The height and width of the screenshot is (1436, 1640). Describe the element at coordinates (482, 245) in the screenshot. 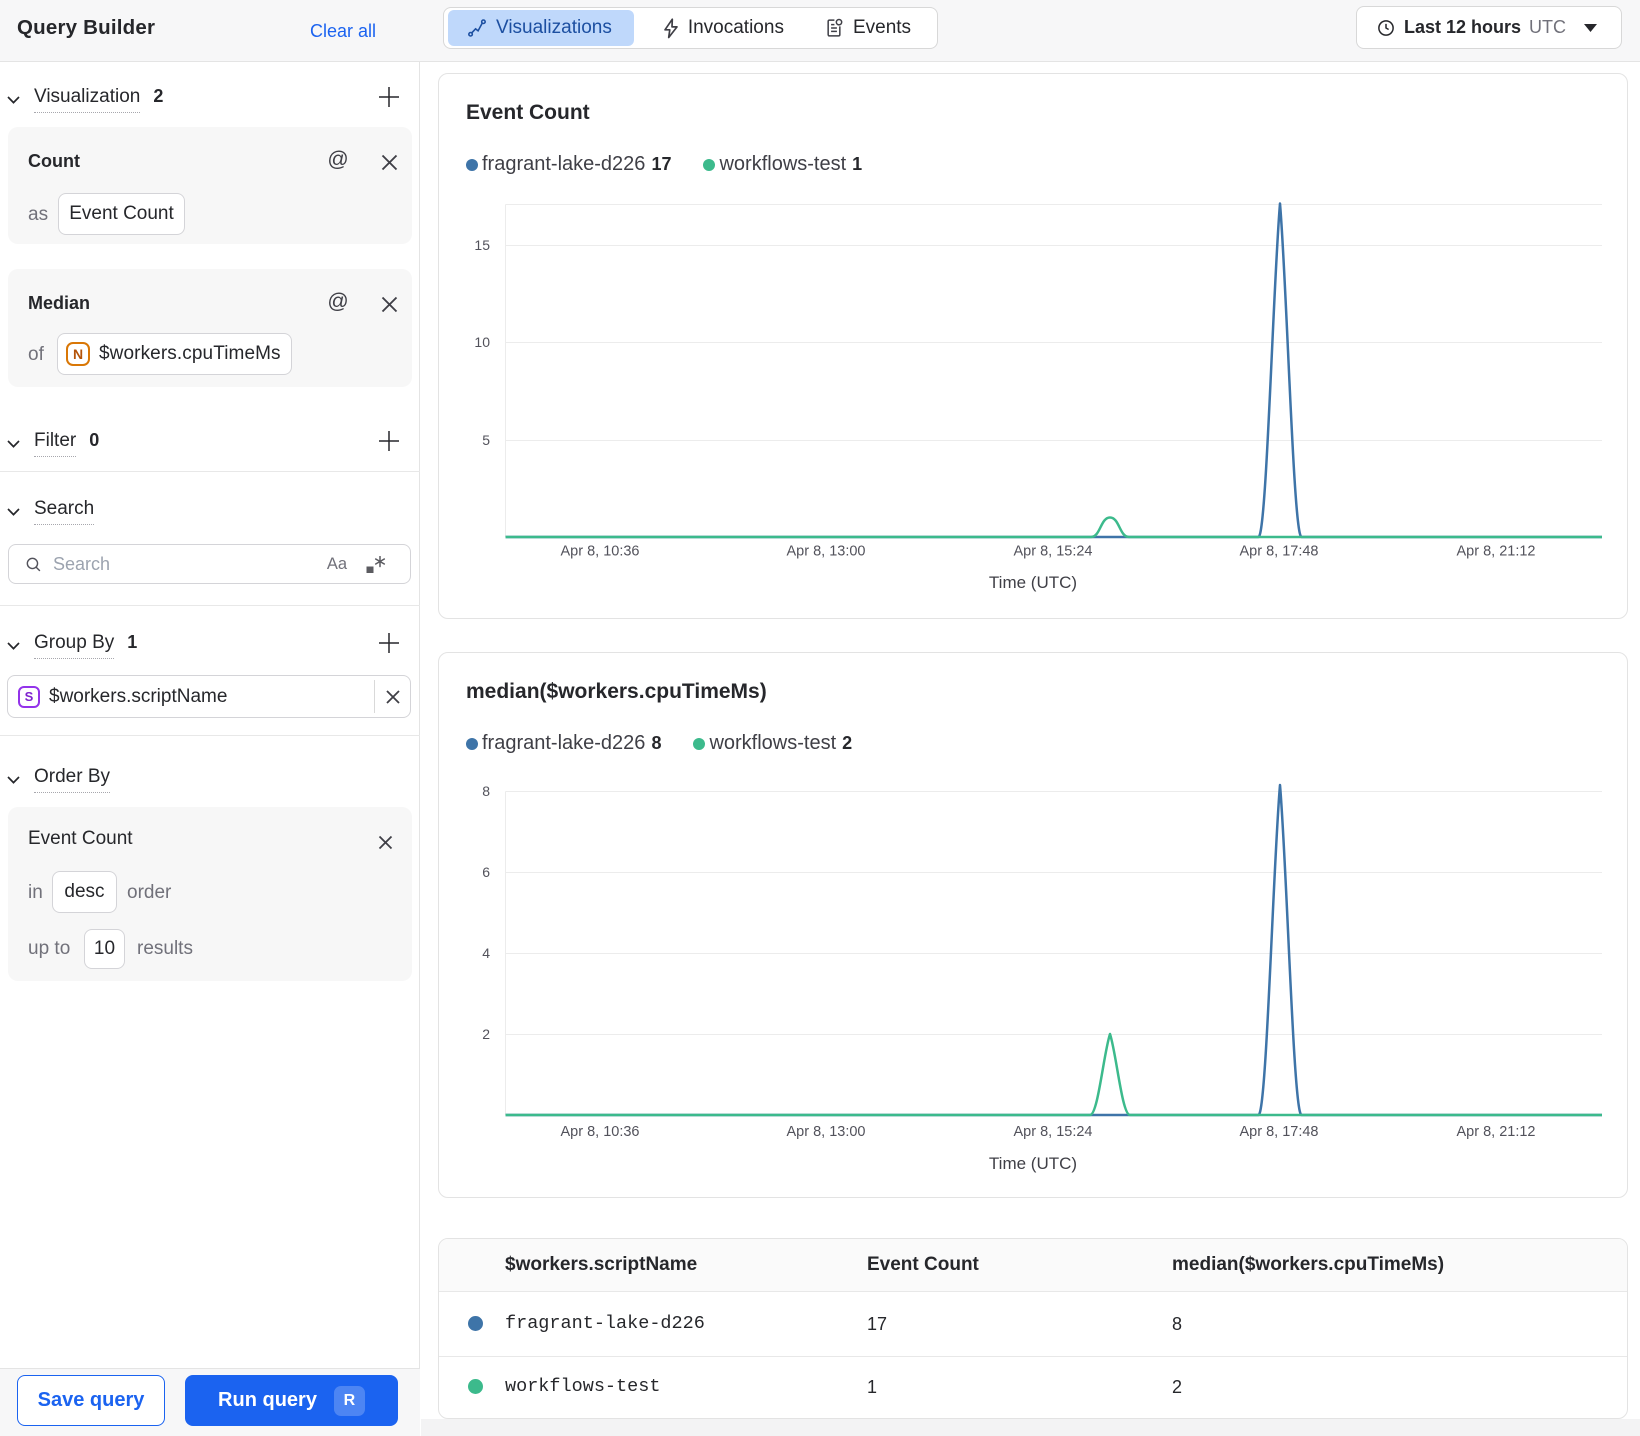

I see `svg-text: 15` at that location.